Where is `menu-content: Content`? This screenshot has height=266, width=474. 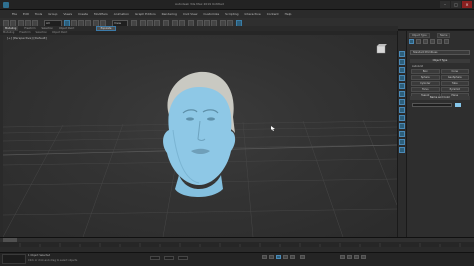 menu-content: Content is located at coordinates (273, 14).